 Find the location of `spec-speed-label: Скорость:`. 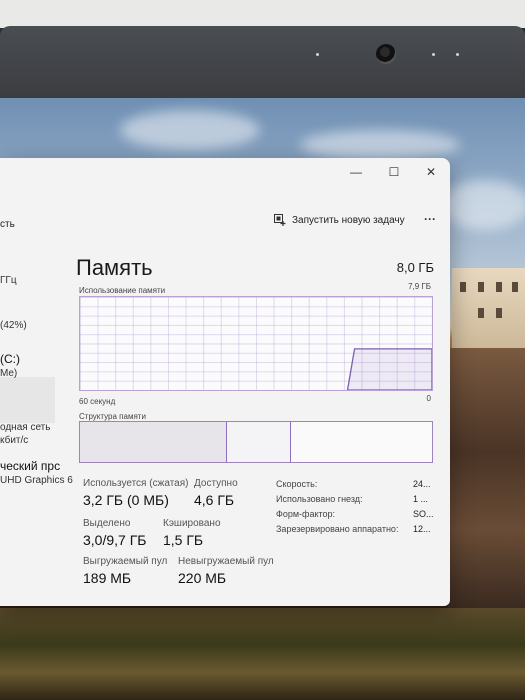

spec-speed-label: Скорость: is located at coordinates (297, 484).